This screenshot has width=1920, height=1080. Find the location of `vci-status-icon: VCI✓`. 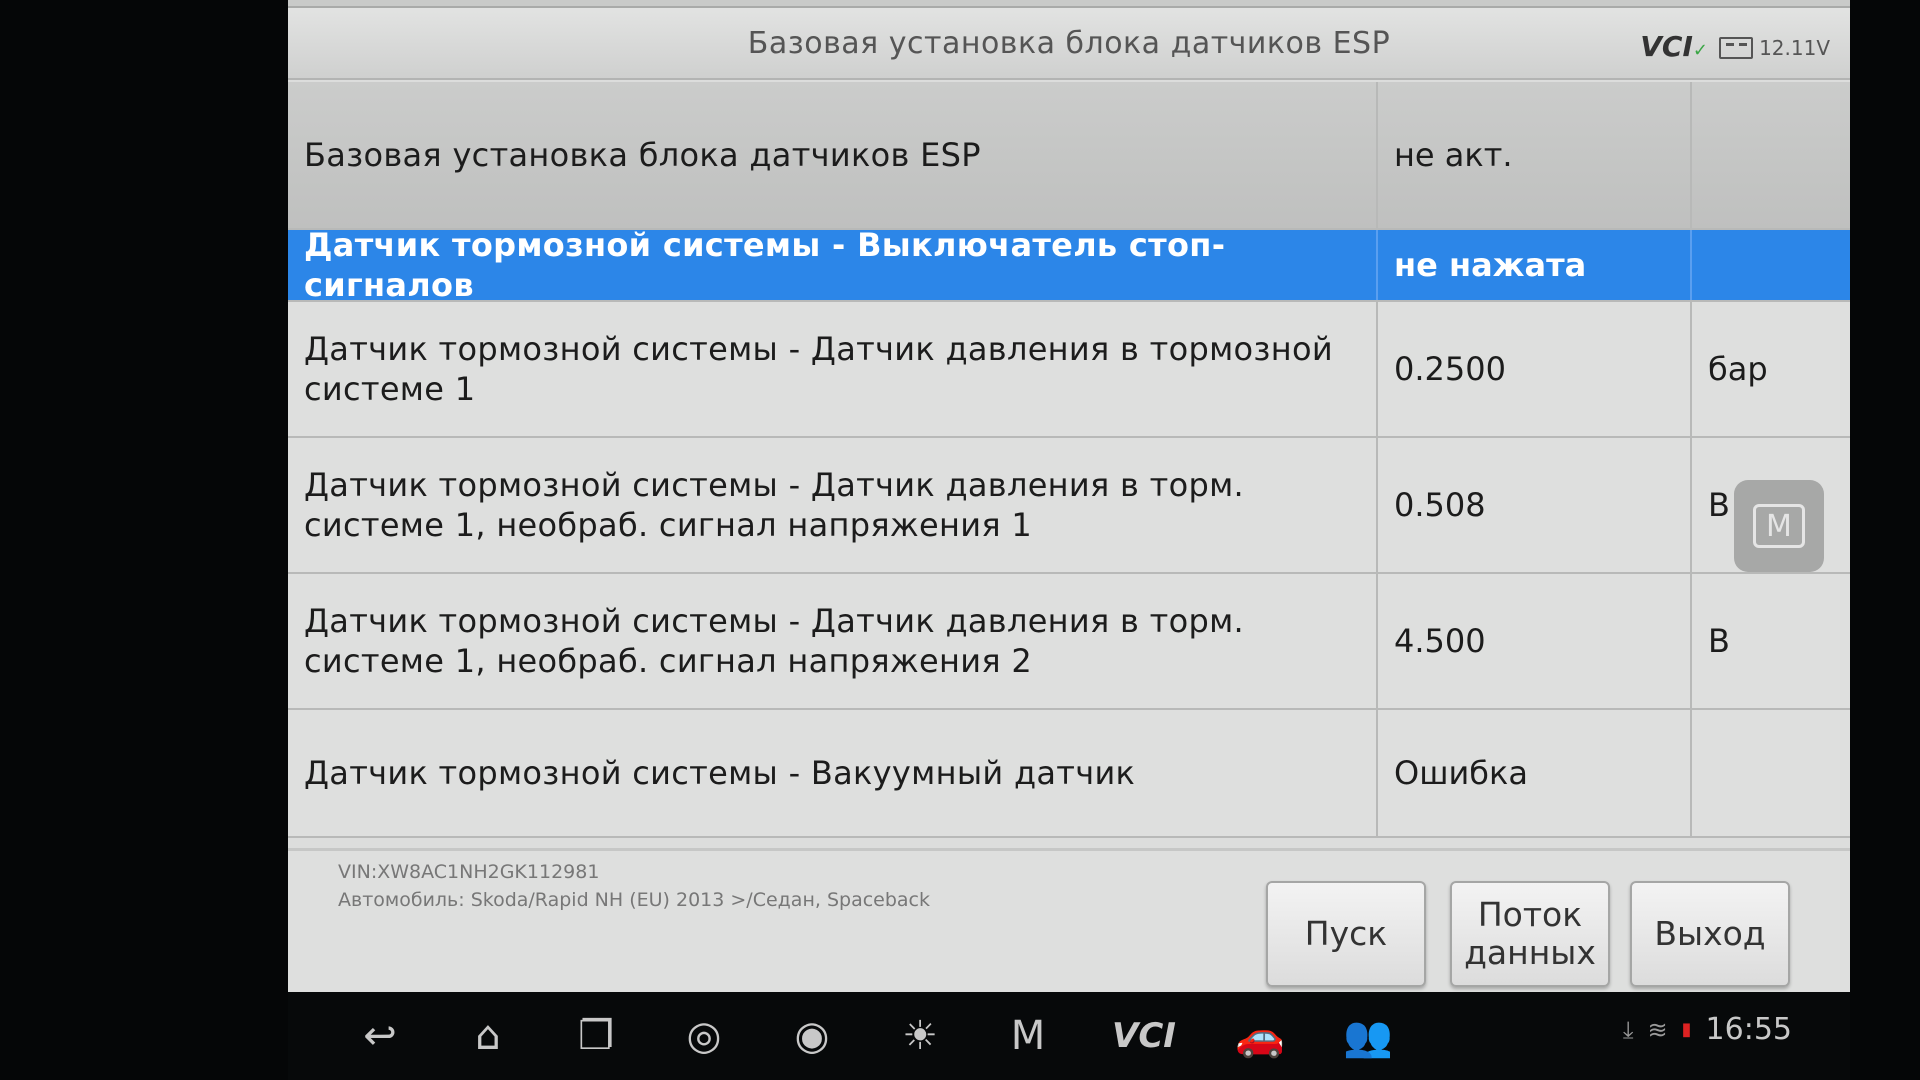

vci-status-icon: VCI✓ is located at coordinates (1674, 46).